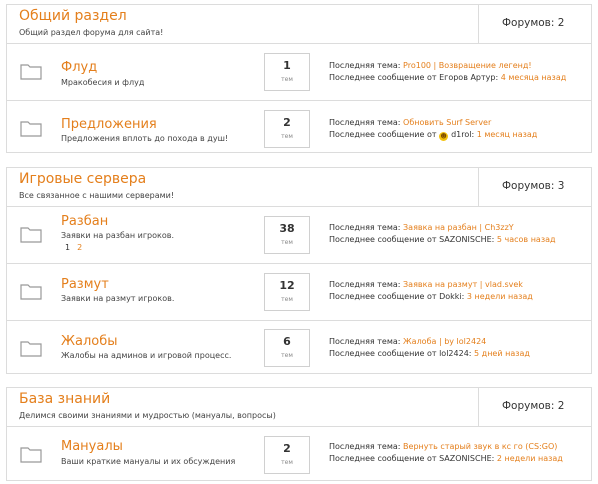  I want to click on last-topic-line: Последняя тема: Обновить Surf Server, so click(410, 123).